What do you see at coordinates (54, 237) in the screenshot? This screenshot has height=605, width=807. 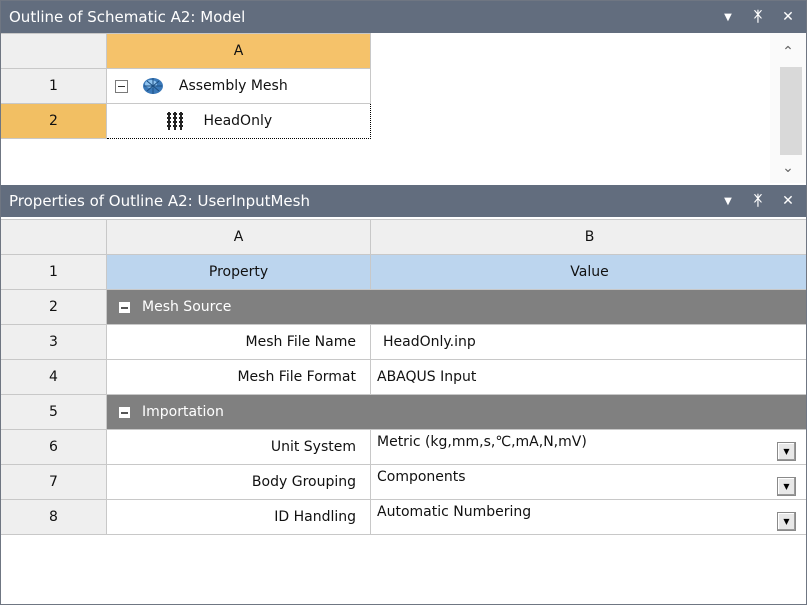 I see `properties-header-corner` at bounding box center [54, 237].